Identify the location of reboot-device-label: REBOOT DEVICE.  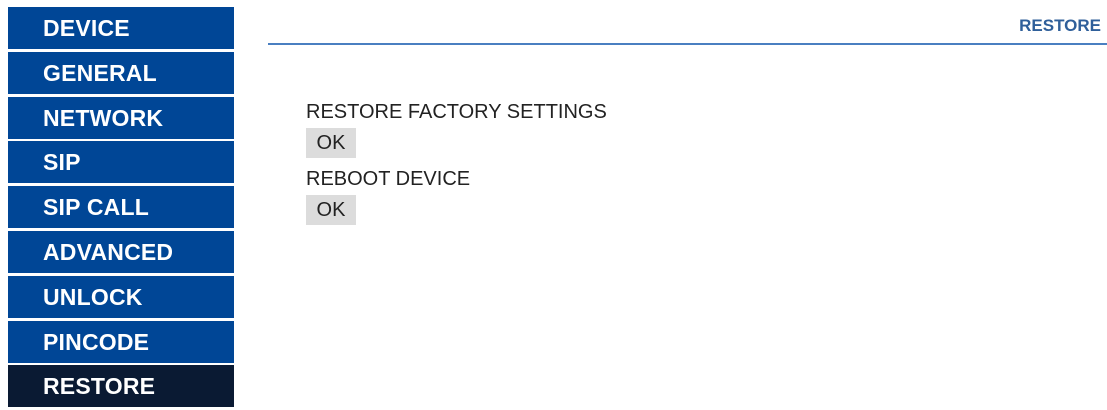
(388, 179).